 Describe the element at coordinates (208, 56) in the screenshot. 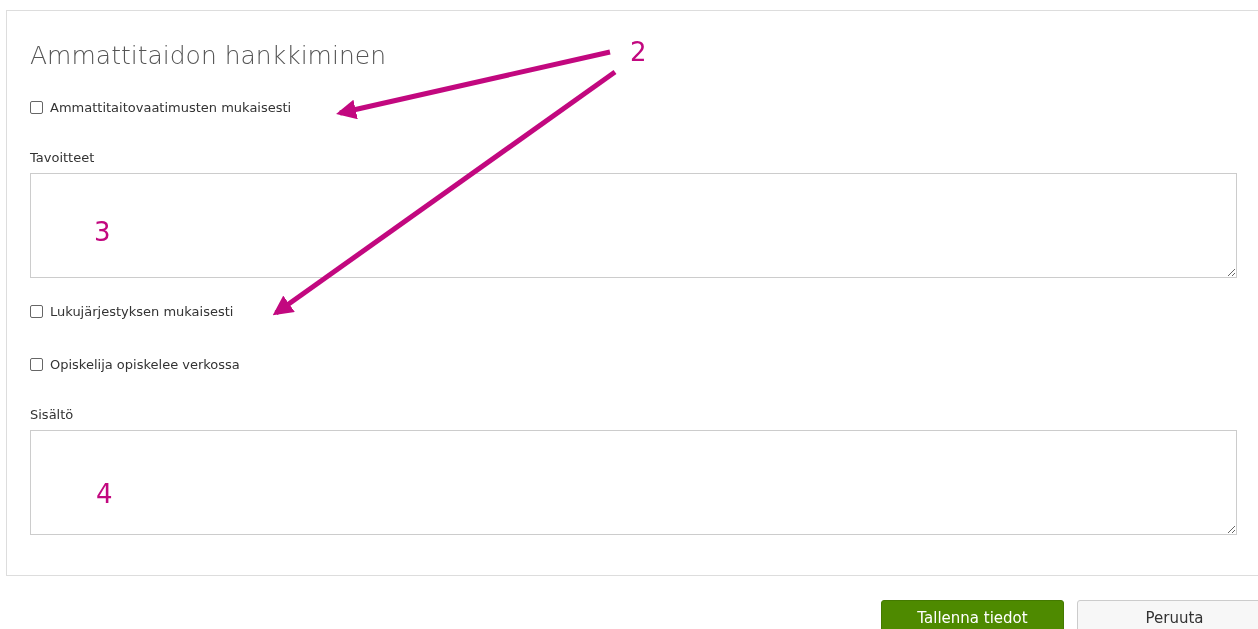

I see `section-title: Ammattitaidon hankkiminen` at that location.